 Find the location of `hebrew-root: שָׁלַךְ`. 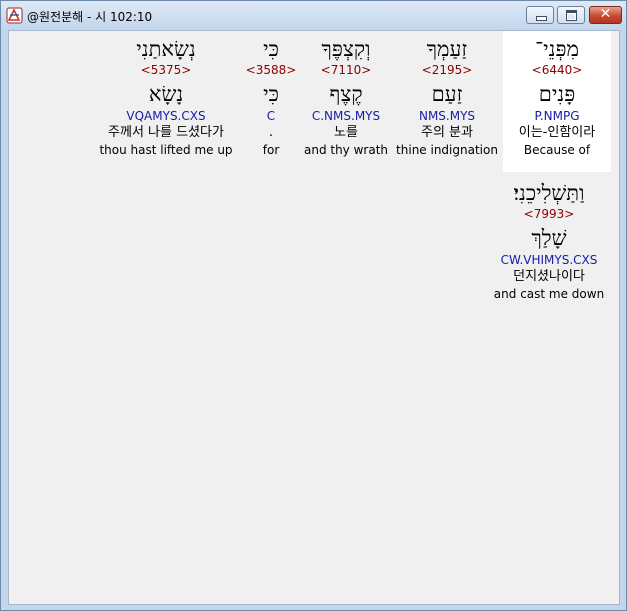

hebrew-root: שָׁלַךְ is located at coordinates (549, 238).